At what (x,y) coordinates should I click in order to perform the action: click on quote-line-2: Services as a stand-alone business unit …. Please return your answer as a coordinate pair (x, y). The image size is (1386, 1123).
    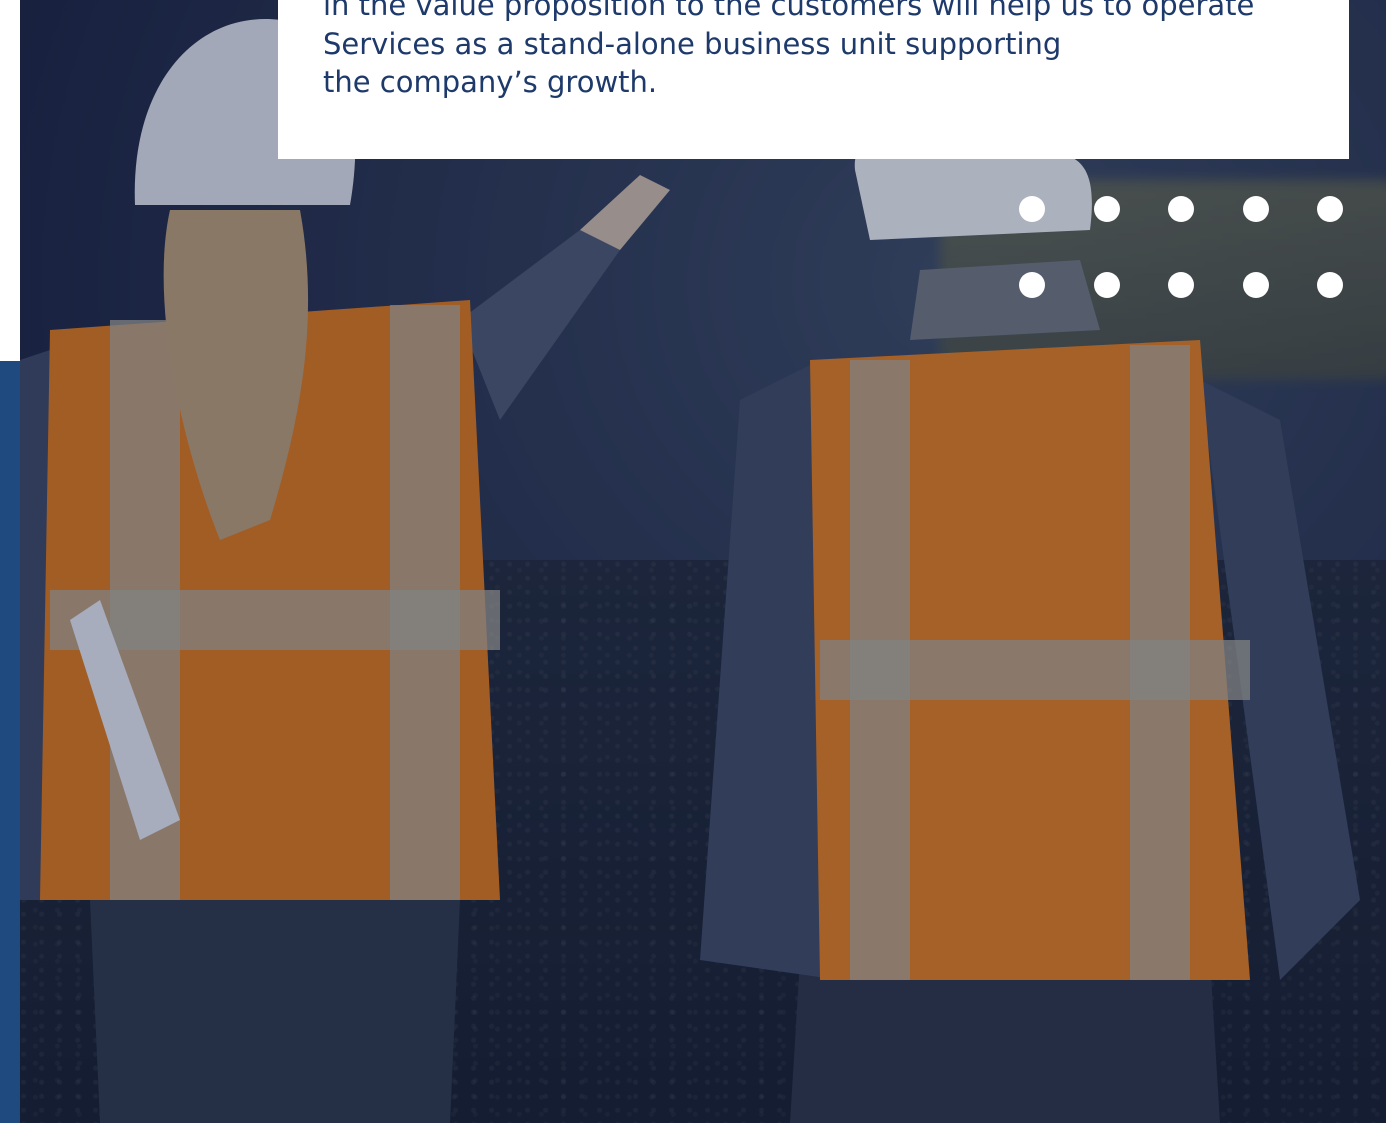
    Looking at the image, I should click on (692, 43).